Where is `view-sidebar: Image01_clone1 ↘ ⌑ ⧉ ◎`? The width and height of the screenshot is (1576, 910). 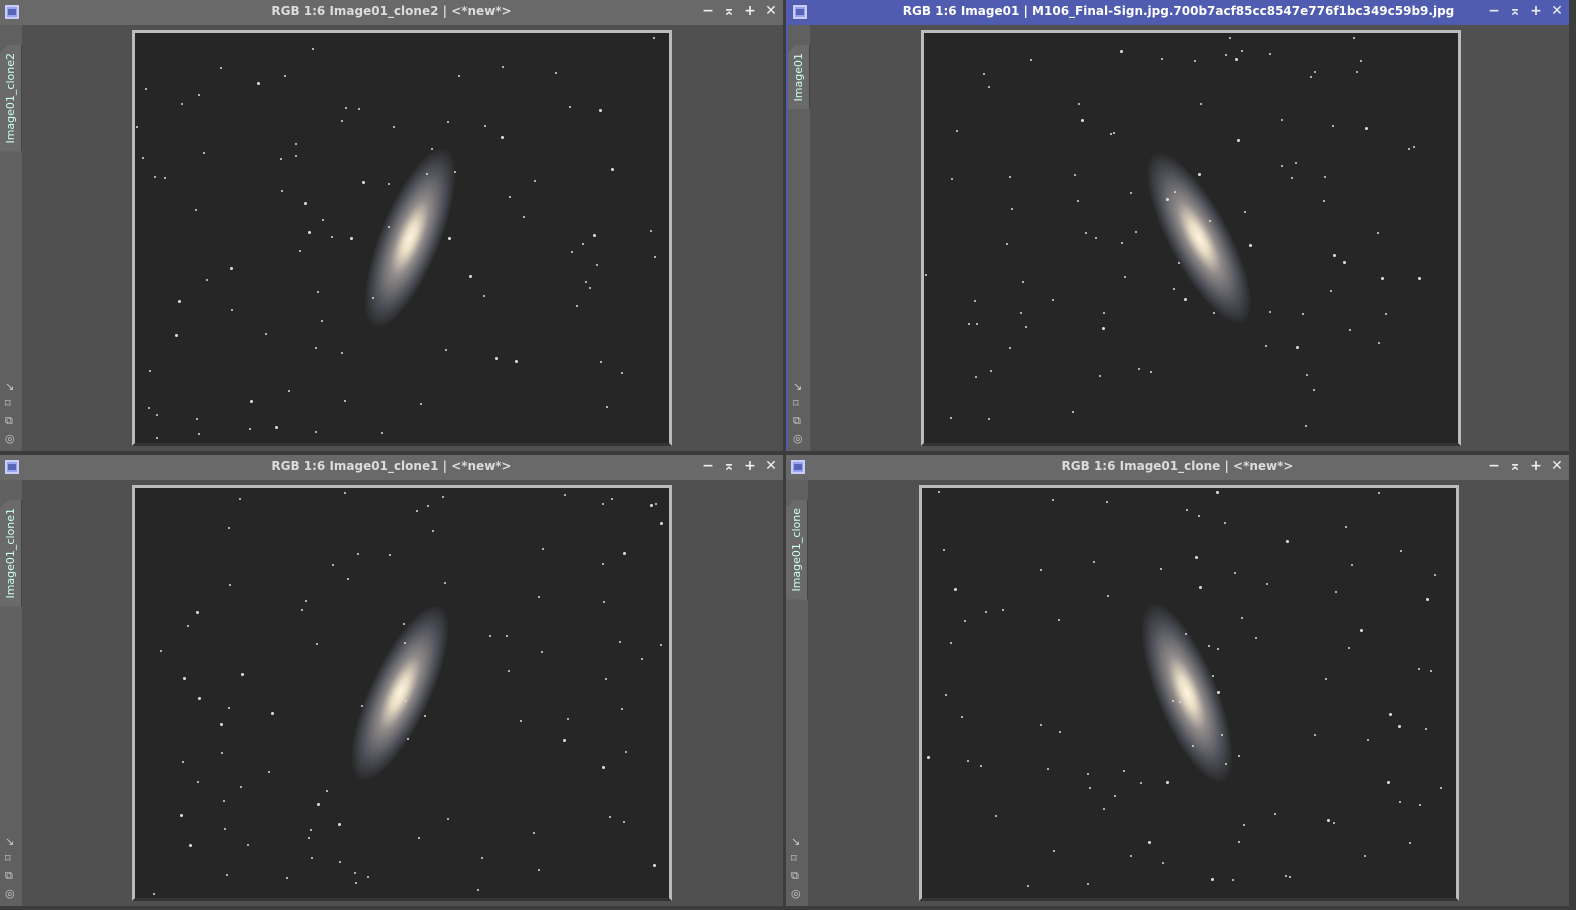 view-sidebar: Image01_clone1 ↘ ⌑ ⧉ ◎ is located at coordinates (11, 693).